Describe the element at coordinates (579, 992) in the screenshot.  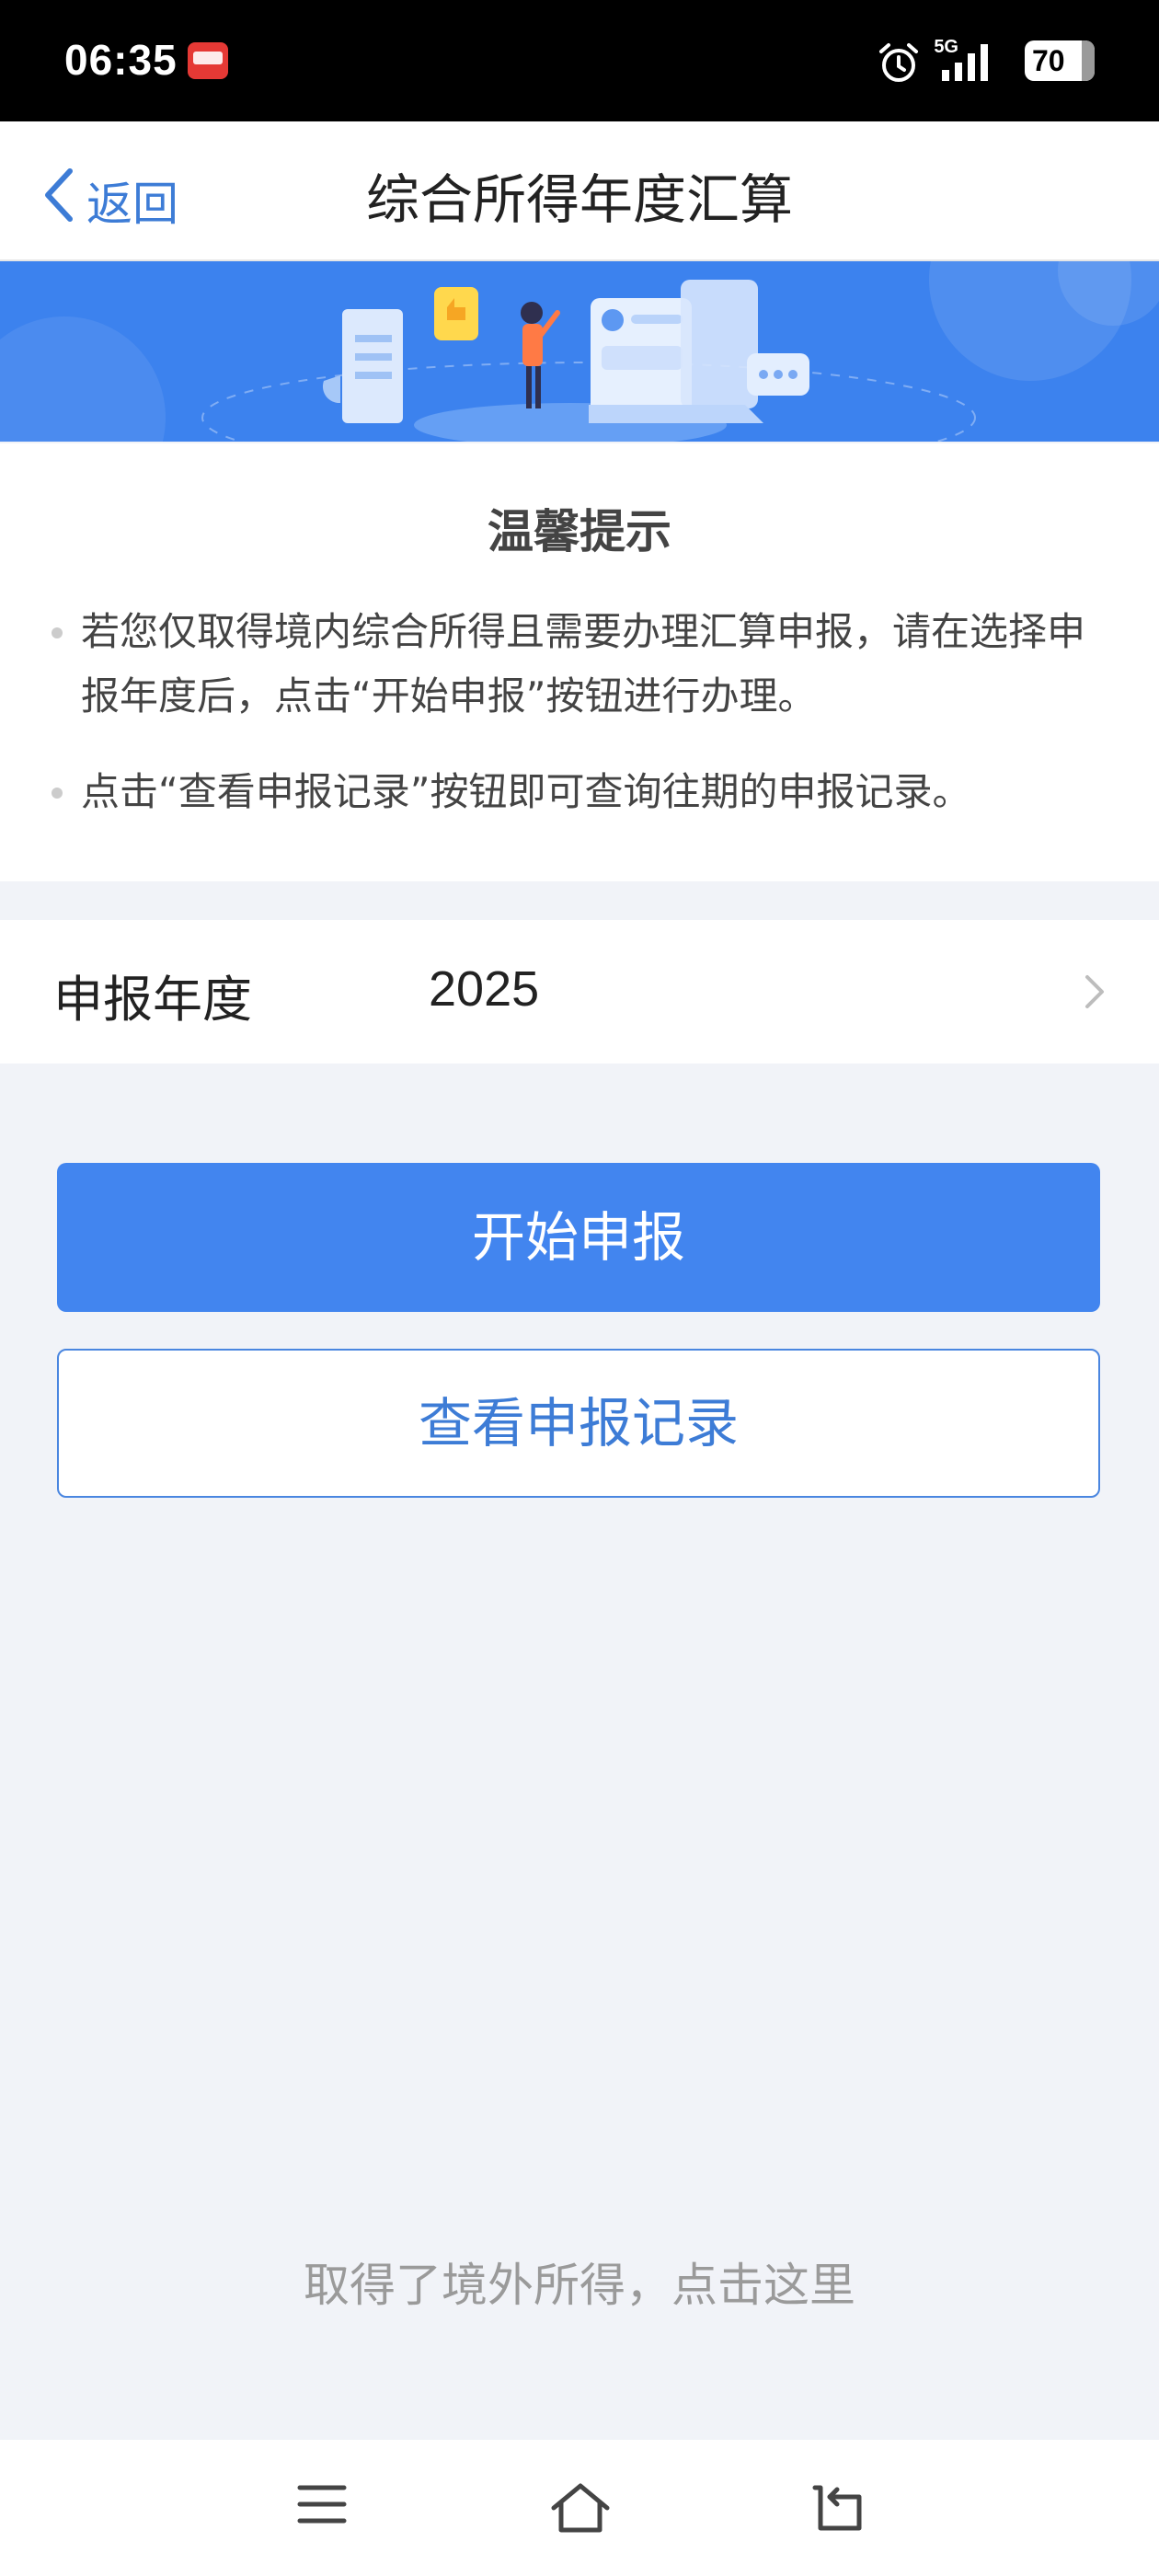
I see `year-selector: 申报年度 2025` at that location.